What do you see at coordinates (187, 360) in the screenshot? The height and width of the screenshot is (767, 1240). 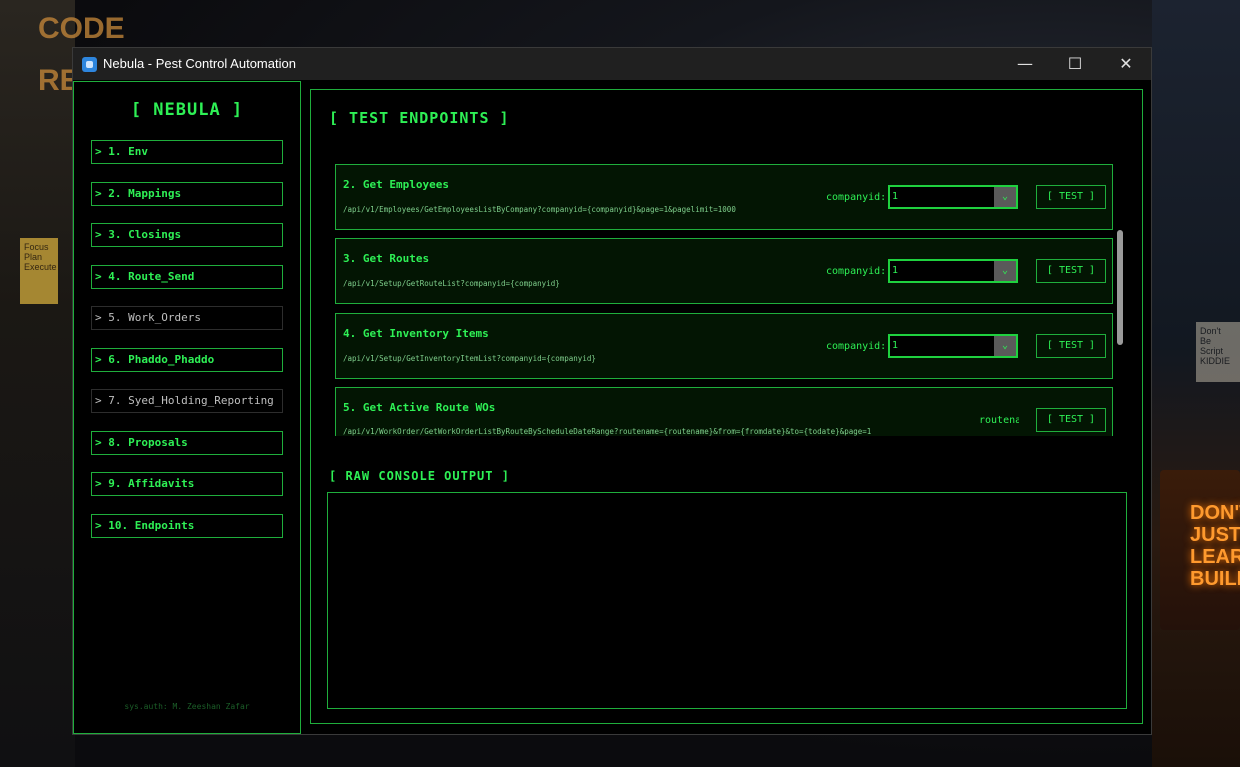 I see `sidebar-item-phaddo-phaddo: > 6. Phaddo_Phaddo` at bounding box center [187, 360].